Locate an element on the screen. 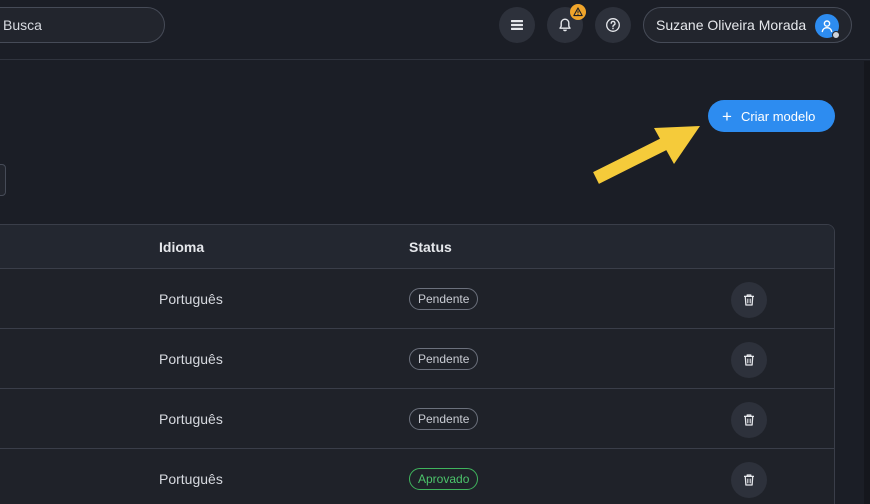 Image resolution: width=870 pixels, height=504 pixels. column-header-language: Idioma is located at coordinates (181, 247).